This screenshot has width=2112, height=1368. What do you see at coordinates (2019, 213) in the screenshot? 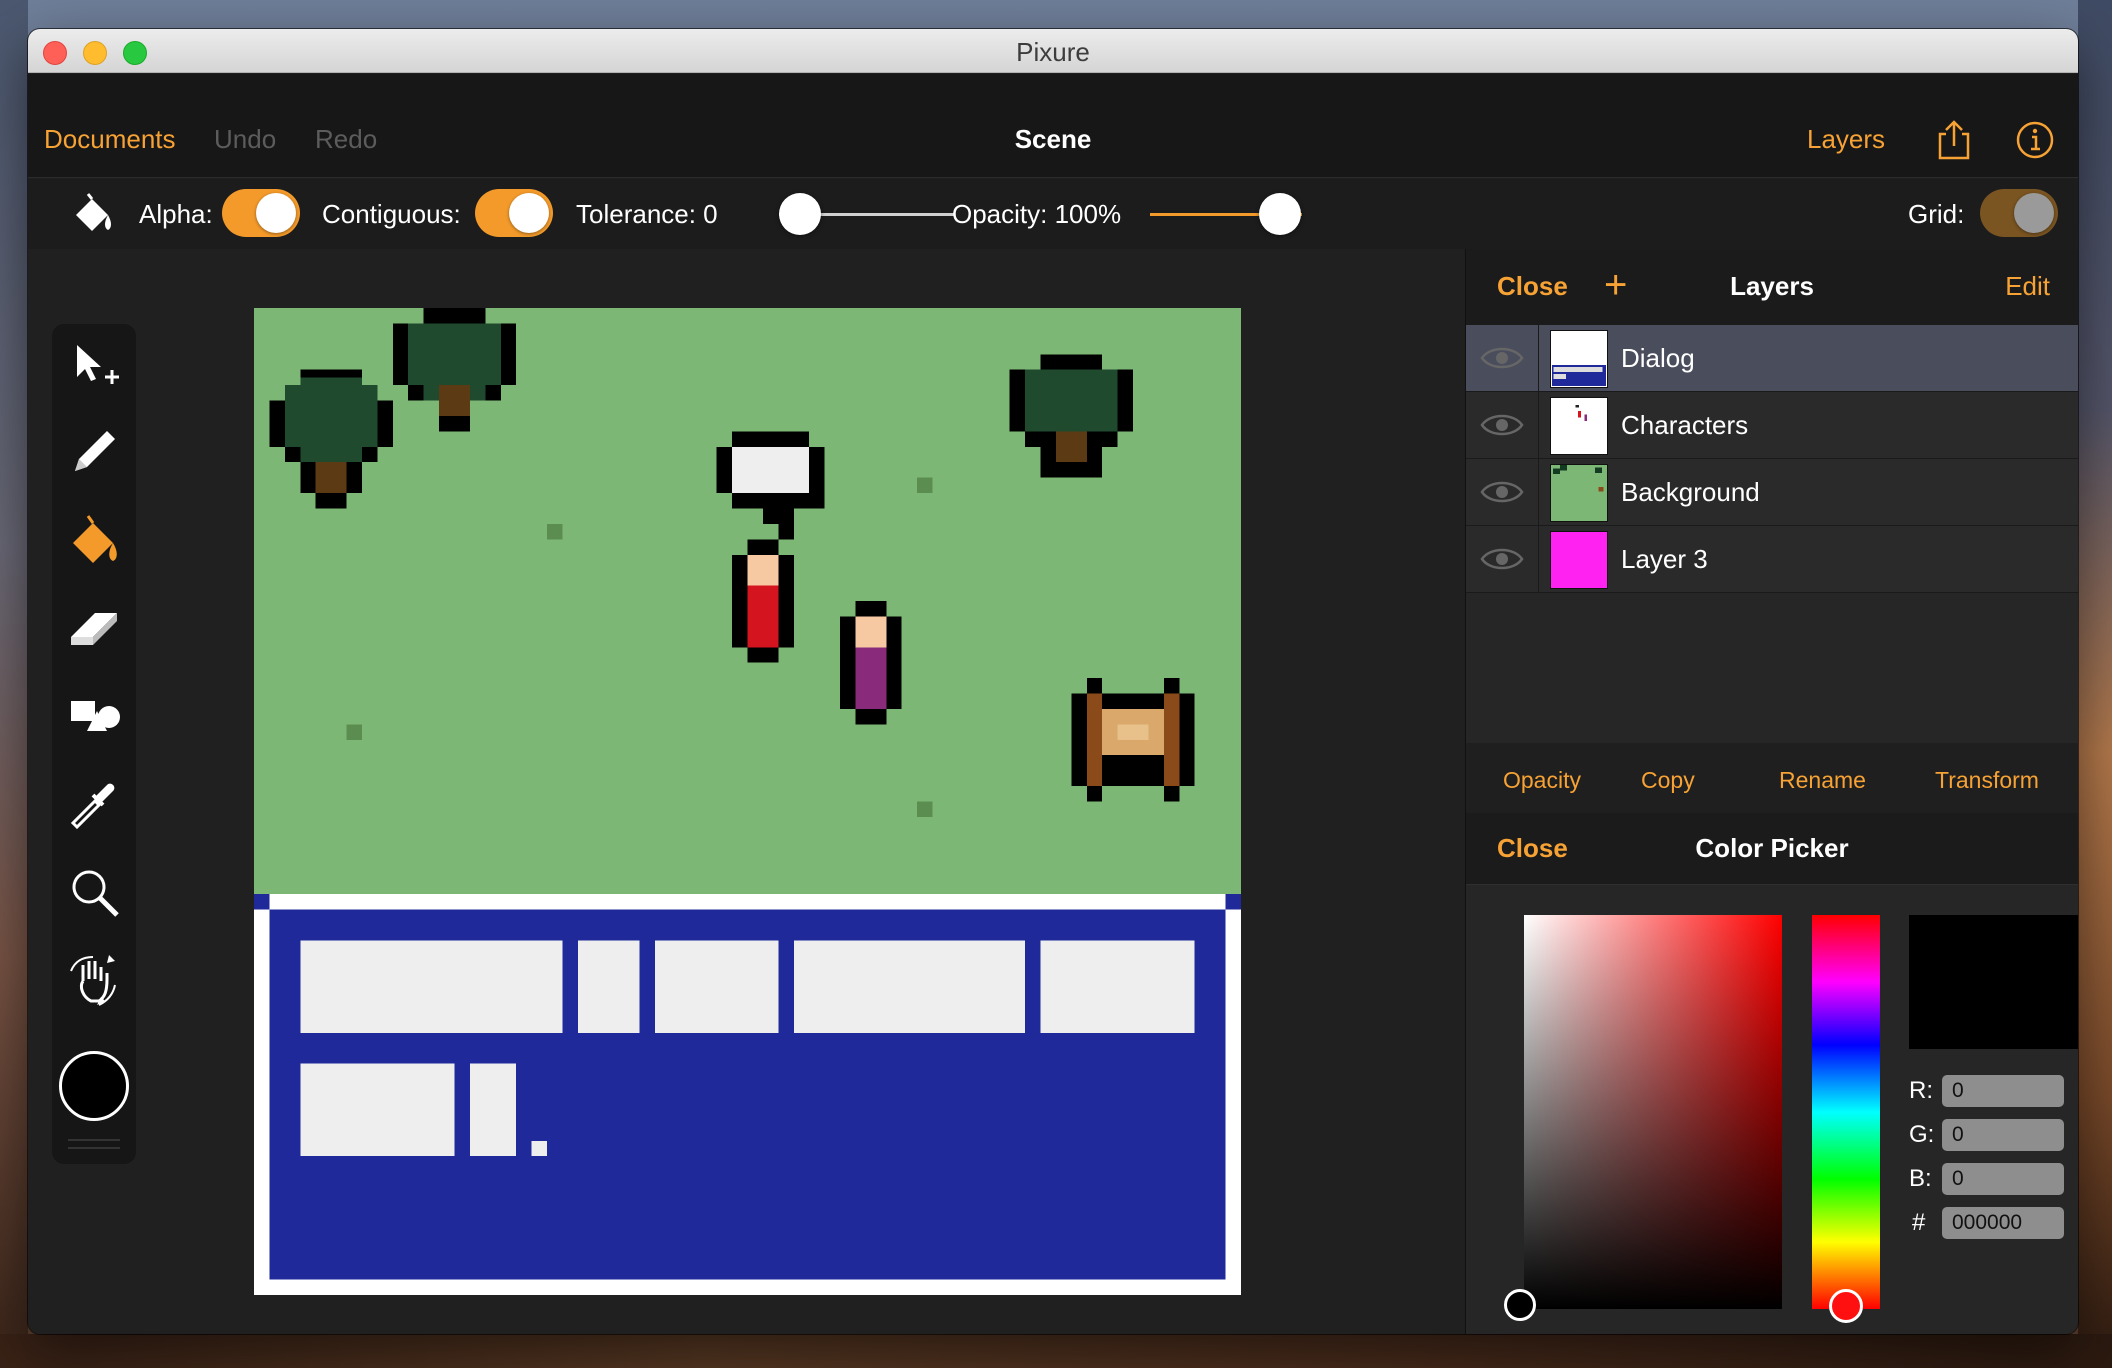
I see `grid-toggle` at bounding box center [2019, 213].